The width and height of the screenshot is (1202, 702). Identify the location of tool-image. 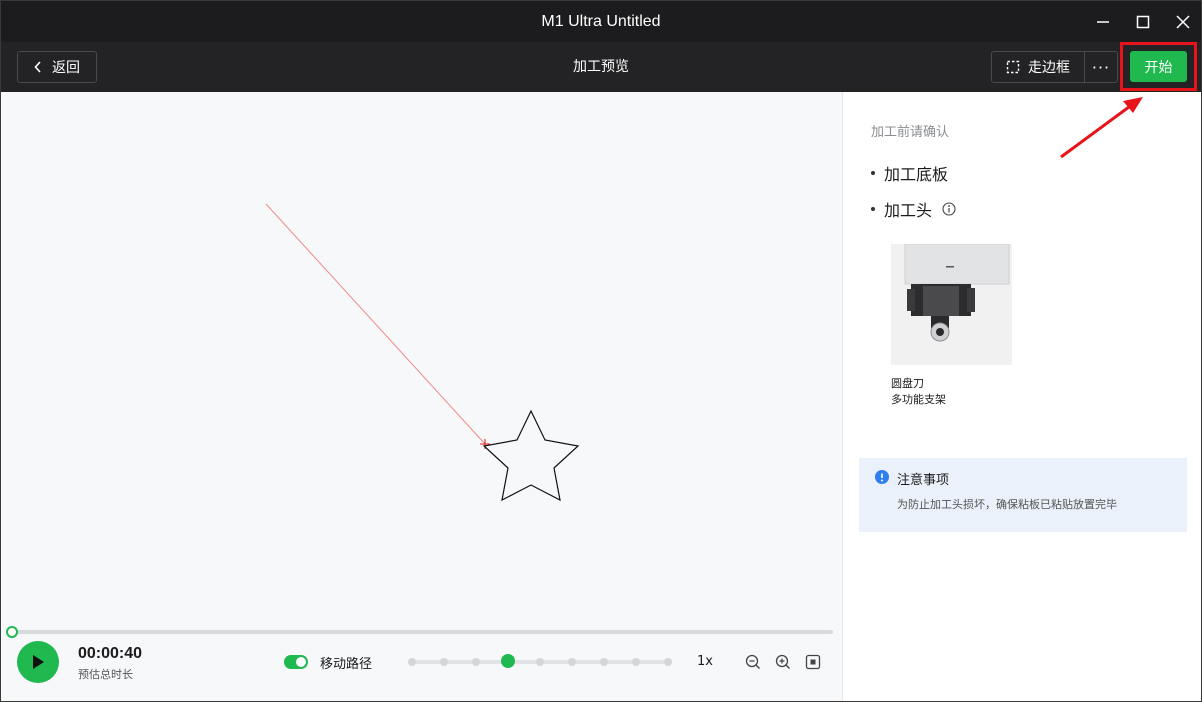
(951, 304).